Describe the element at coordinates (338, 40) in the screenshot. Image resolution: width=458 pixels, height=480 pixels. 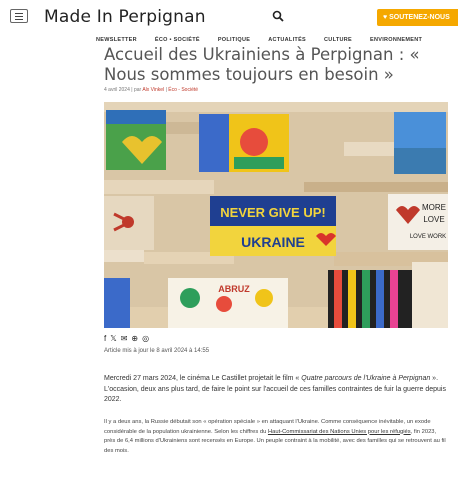
I see `nav-item-culture: CULTURE` at that location.